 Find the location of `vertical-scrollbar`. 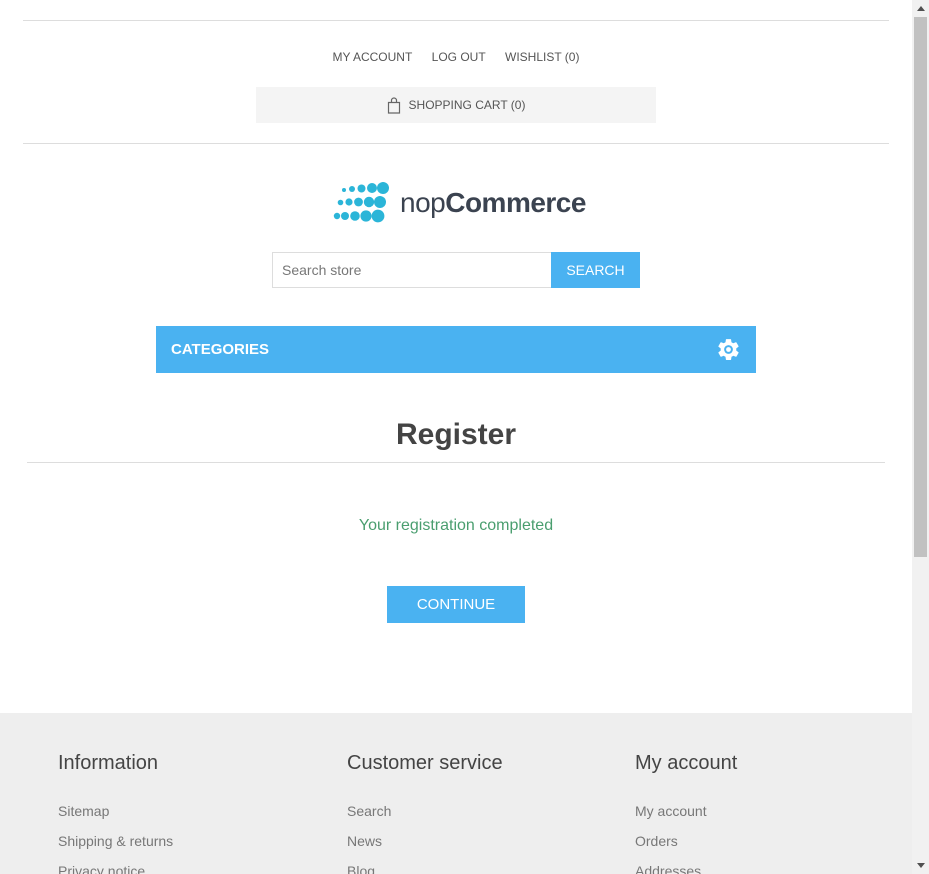

vertical-scrollbar is located at coordinates (920, 437).